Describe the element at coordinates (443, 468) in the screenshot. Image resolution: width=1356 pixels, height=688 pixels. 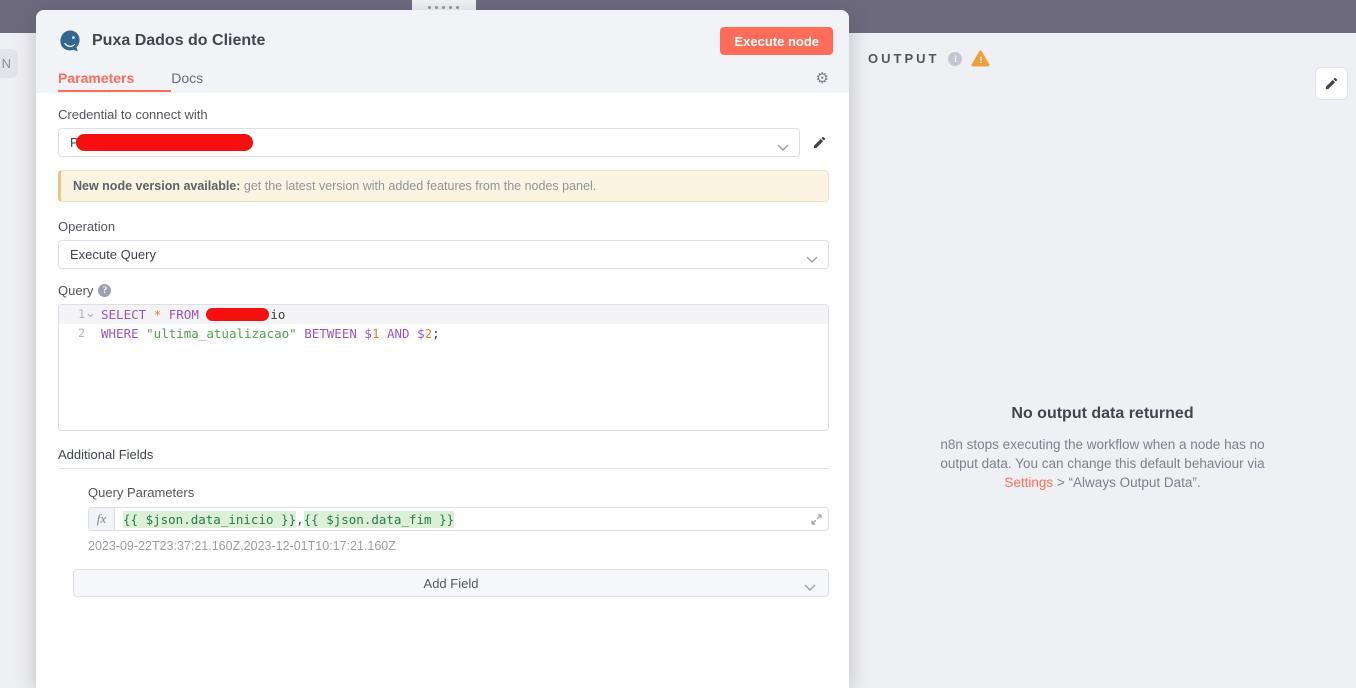
I see `divider` at that location.